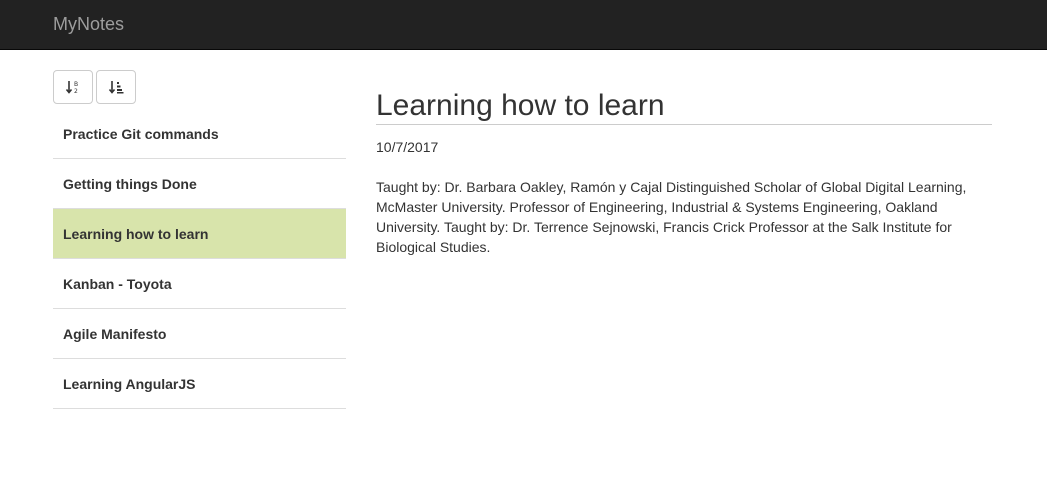  Describe the element at coordinates (88, 24) in the screenshot. I see `app-brand: MyNotes` at that location.